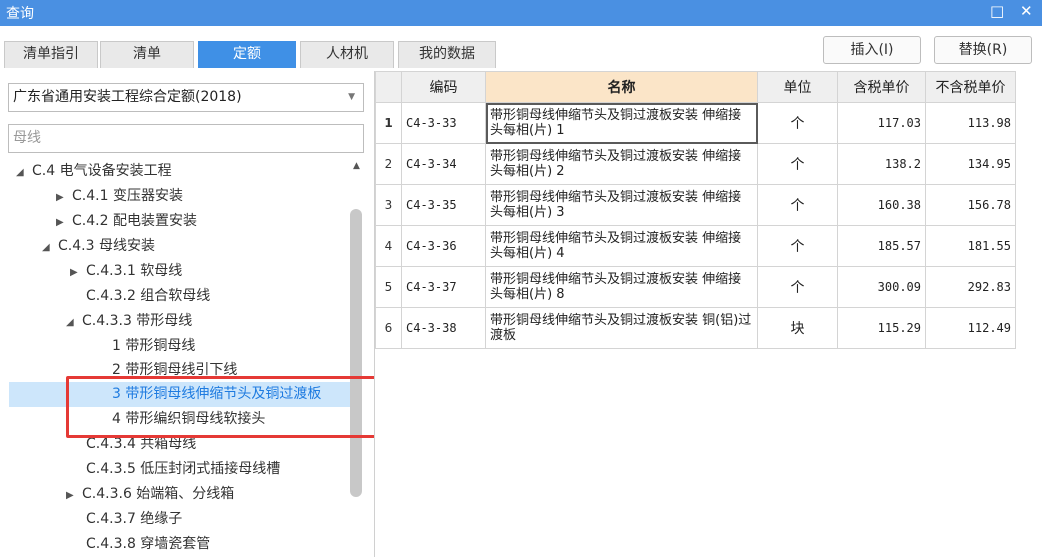  I want to click on cell-price-tax: 117.03, so click(881, 123).